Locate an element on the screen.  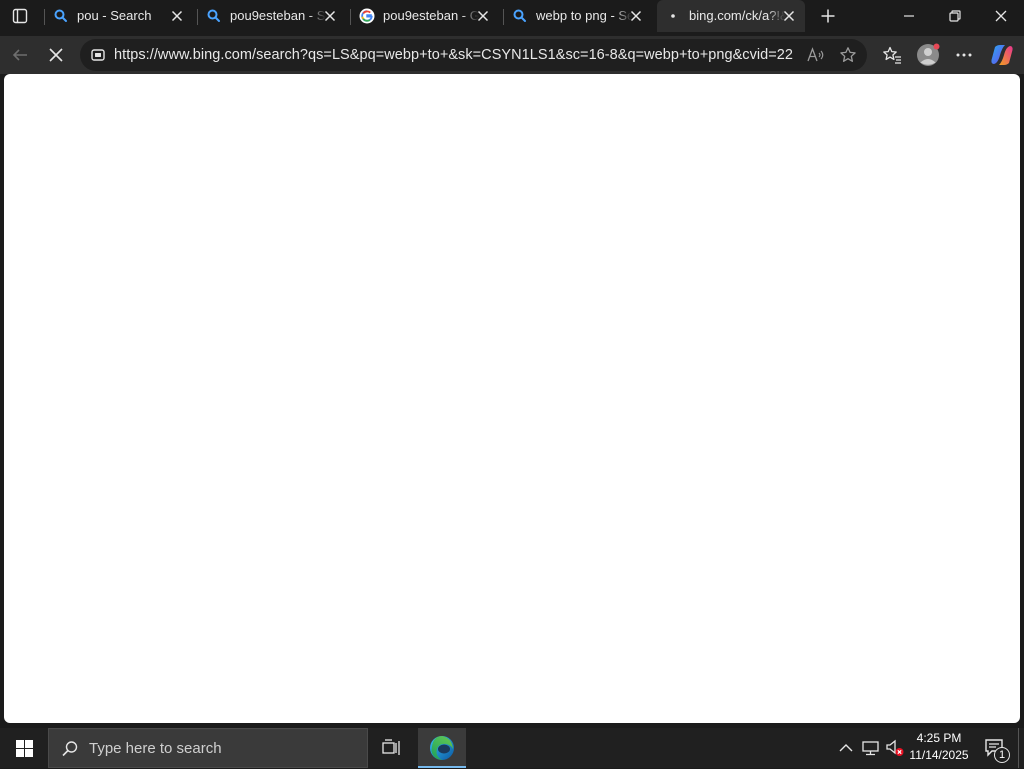
profile-button is located at coordinates (928, 55).